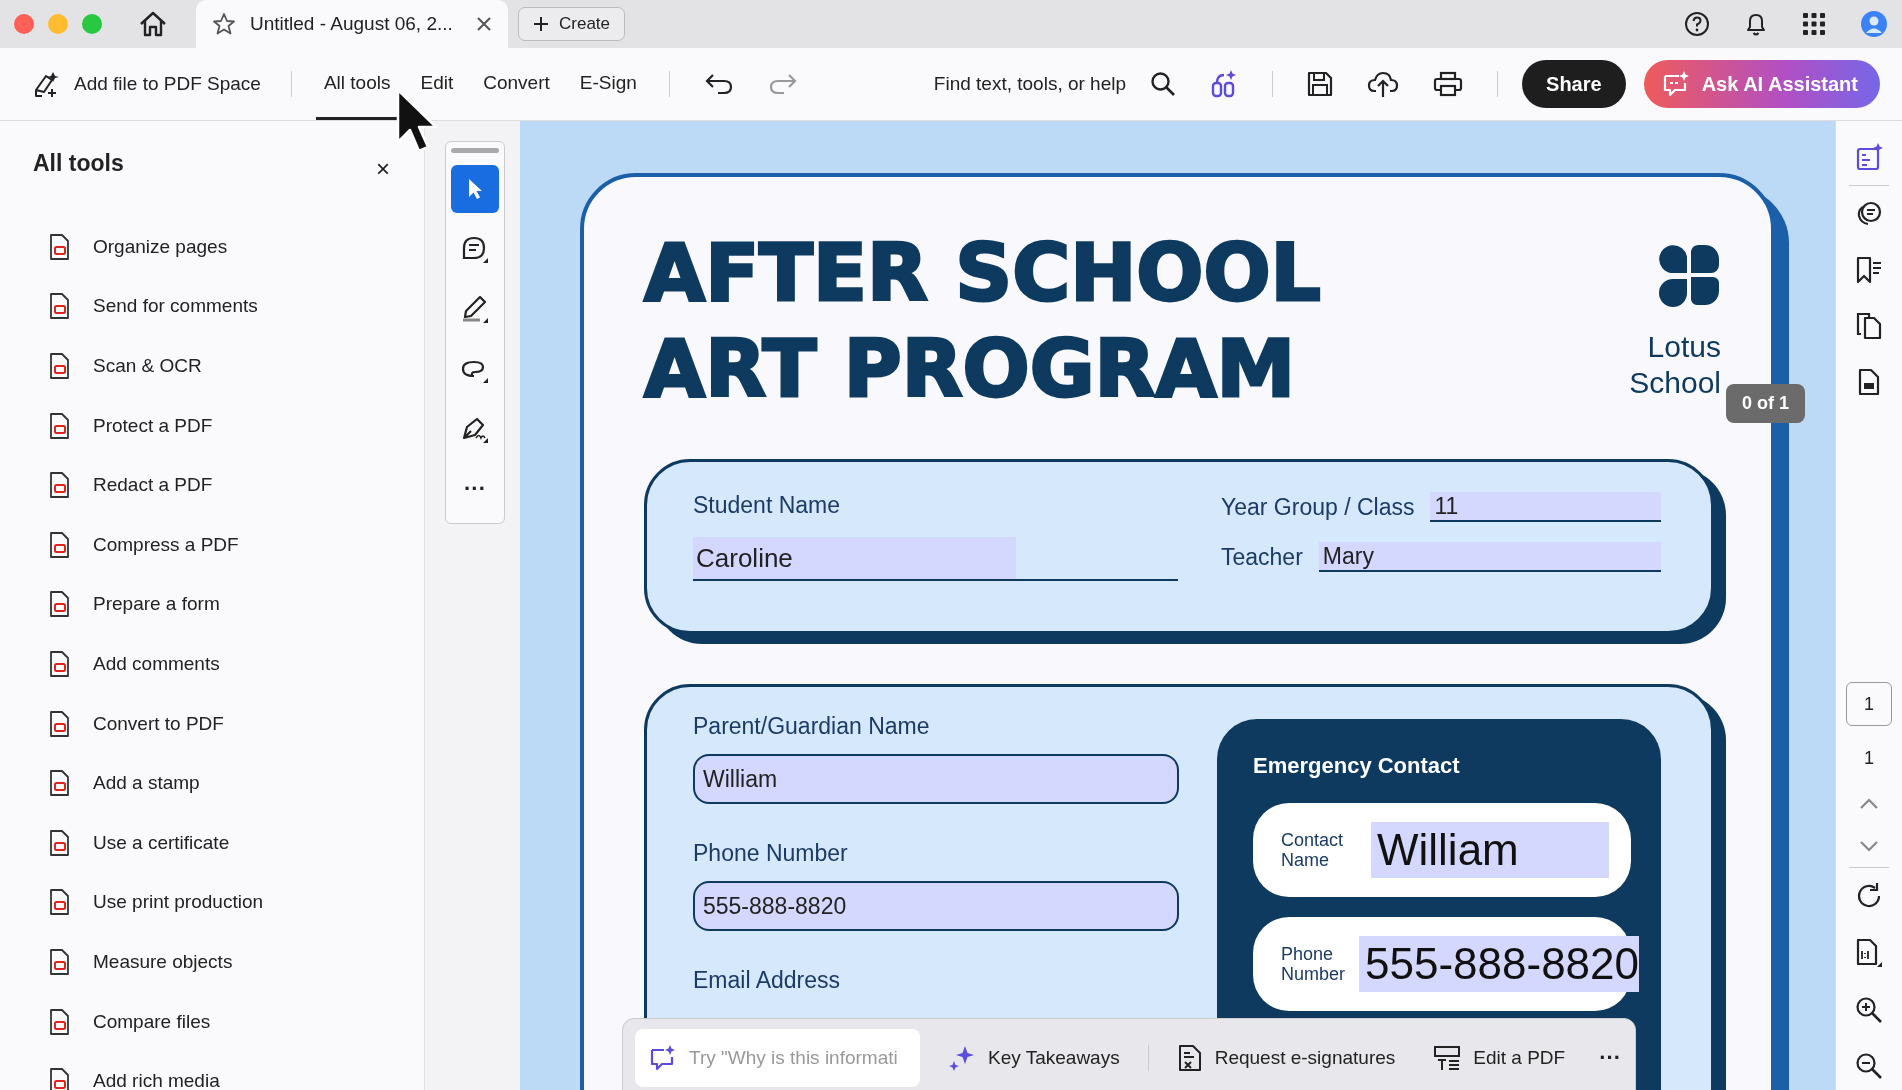 This screenshot has width=1902, height=1090. What do you see at coordinates (228, 604) in the screenshot?
I see `tool-item: Prepare a form` at bounding box center [228, 604].